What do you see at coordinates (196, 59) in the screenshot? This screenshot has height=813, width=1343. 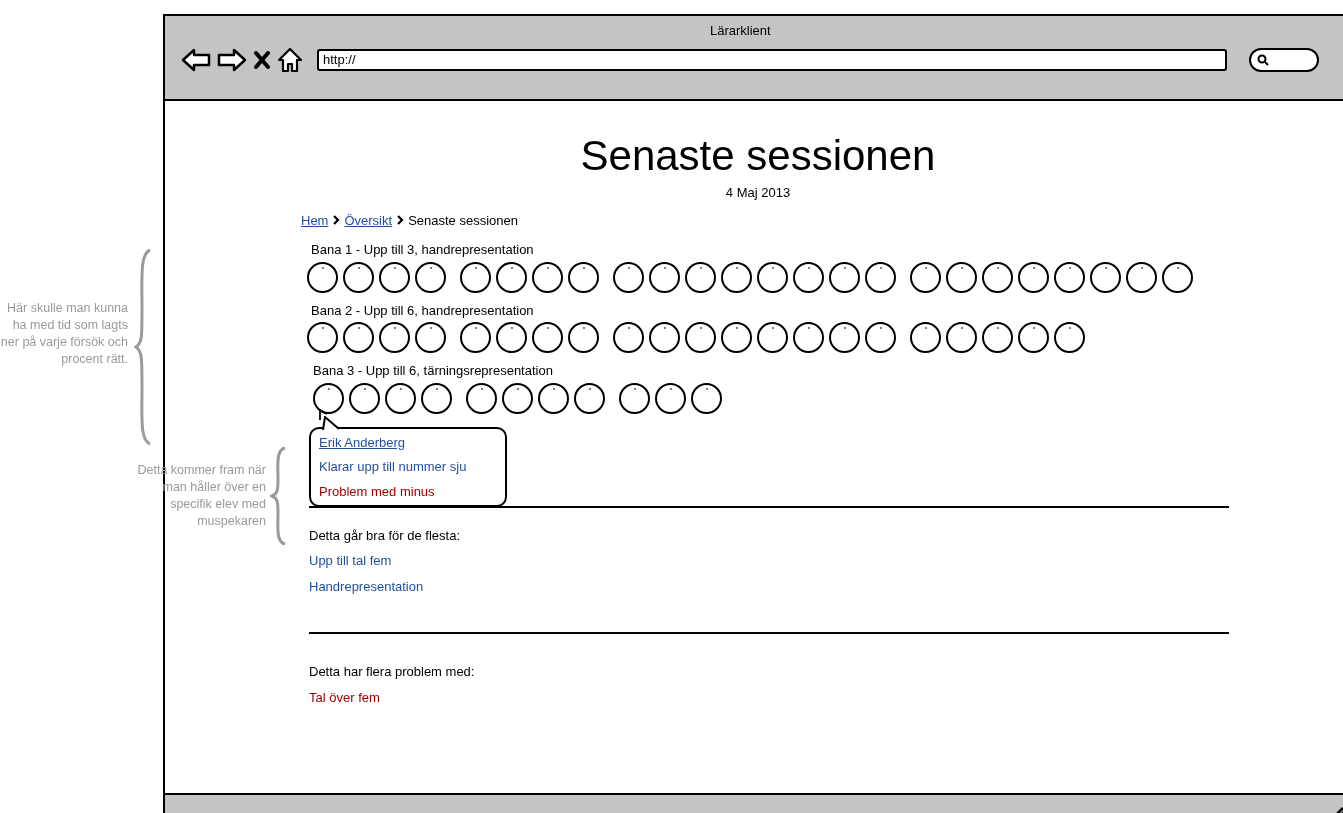 I see `back-icon` at bounding box center [196, 59].